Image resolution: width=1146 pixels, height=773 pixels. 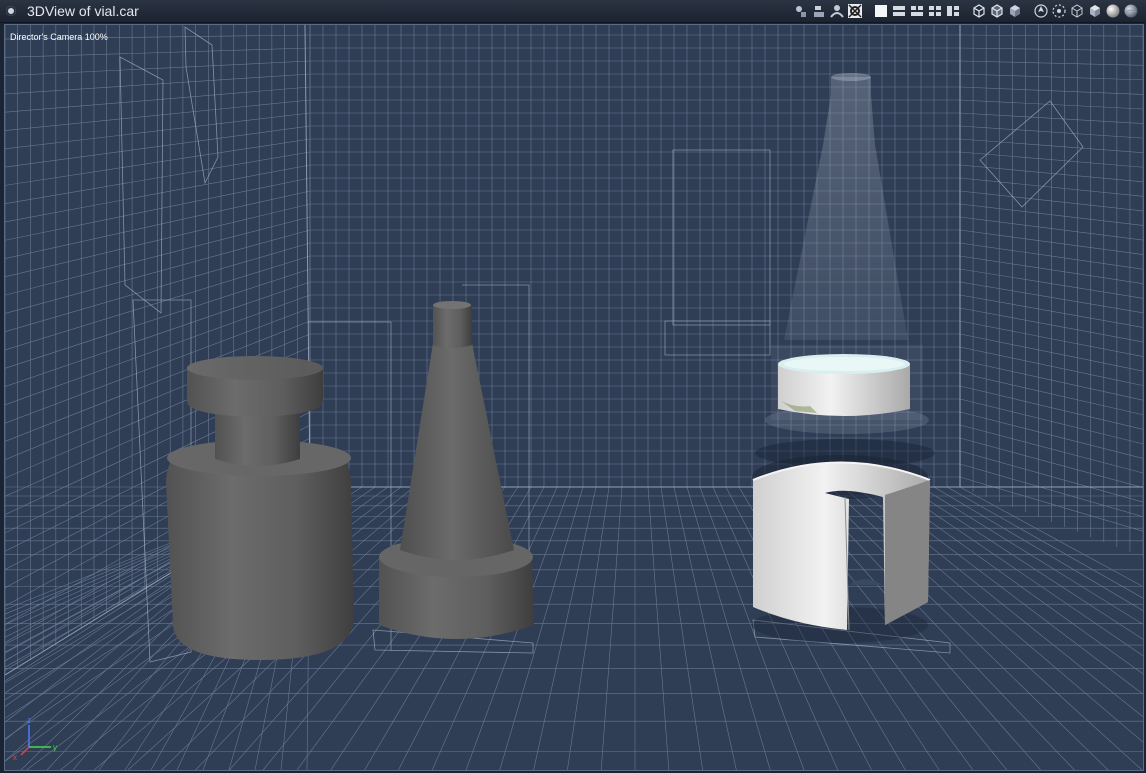 I want to click on layout-custom-icon, so click(x=953, y=11).